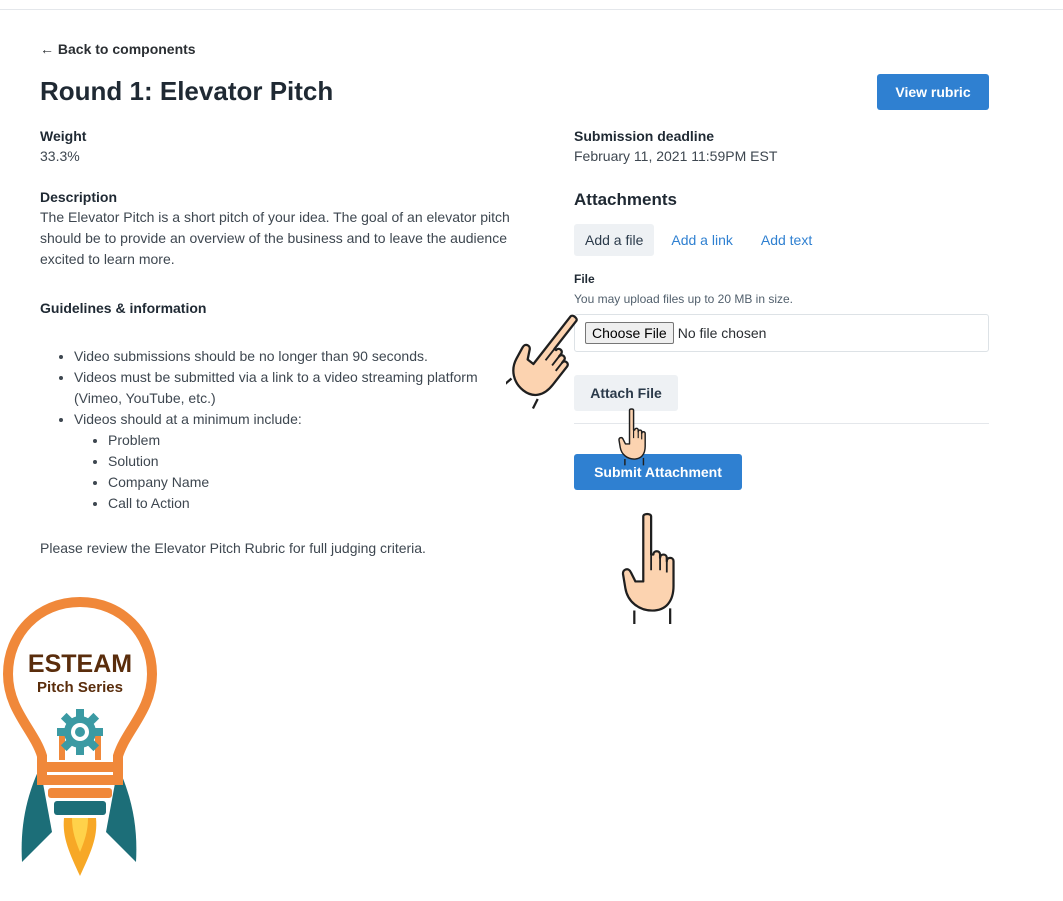  What do you see at coordinates (188, 419) in the screenshot?
I see `list-item-text: Videos should at a minimum include:` at bounding box center [188, 419].